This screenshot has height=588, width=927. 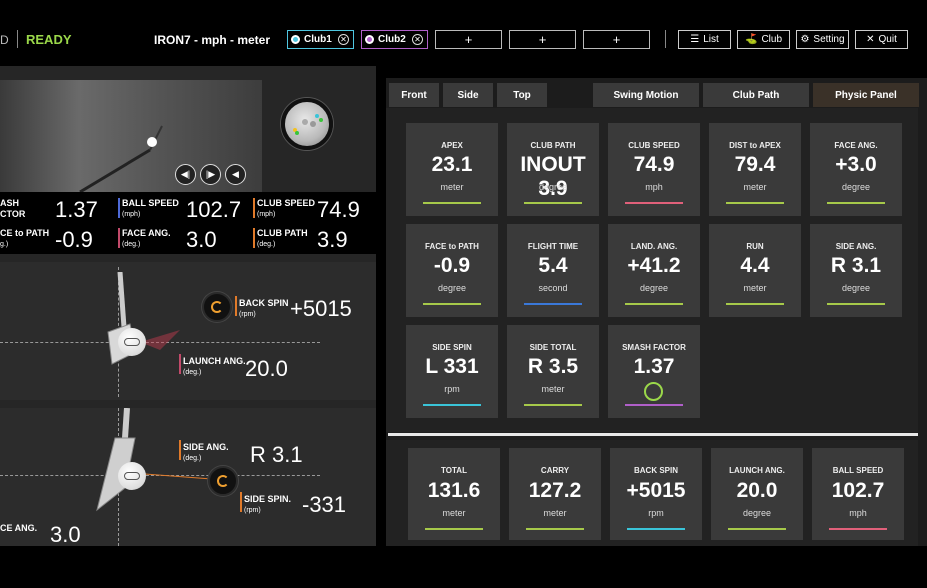 I want to click on tab-physic-panel: Physic Panel, so click(x=866, y=95).